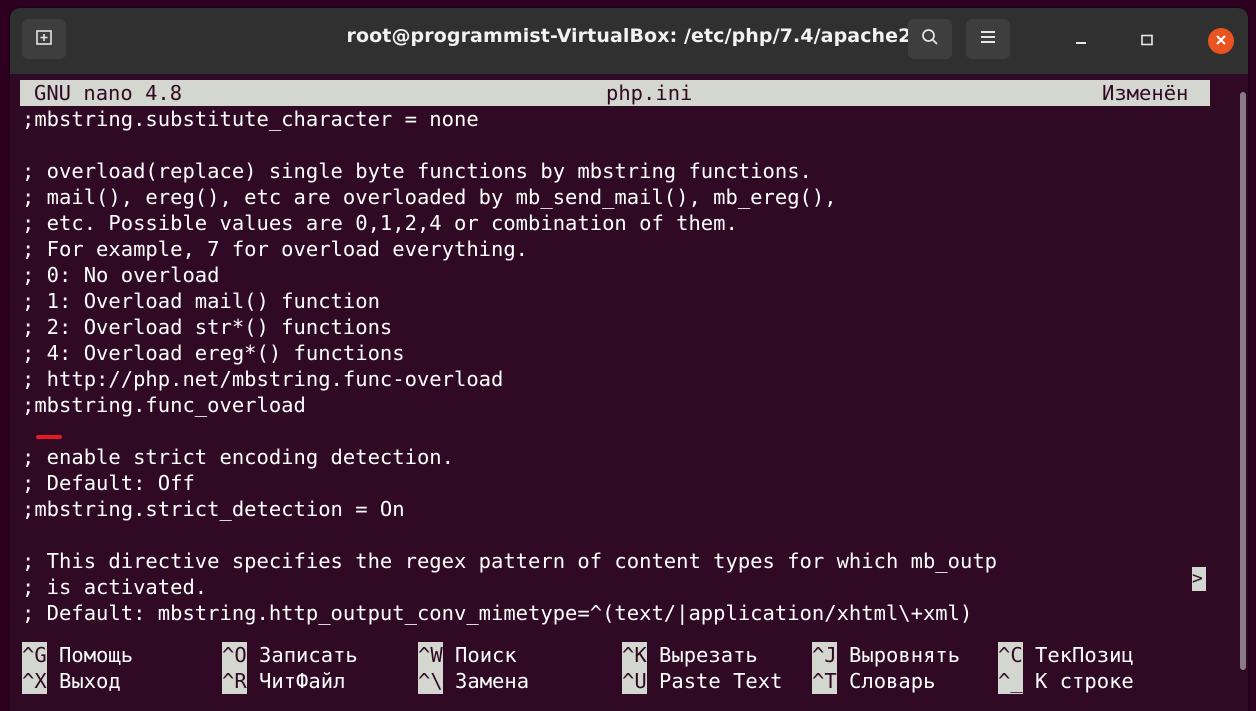 The height and width of the screenshot is (711, 1256). What do you see at coordinates (96, 655) in the screenshot?
I see `shortcut-label: Помощь` at bounding box center [96, 655].